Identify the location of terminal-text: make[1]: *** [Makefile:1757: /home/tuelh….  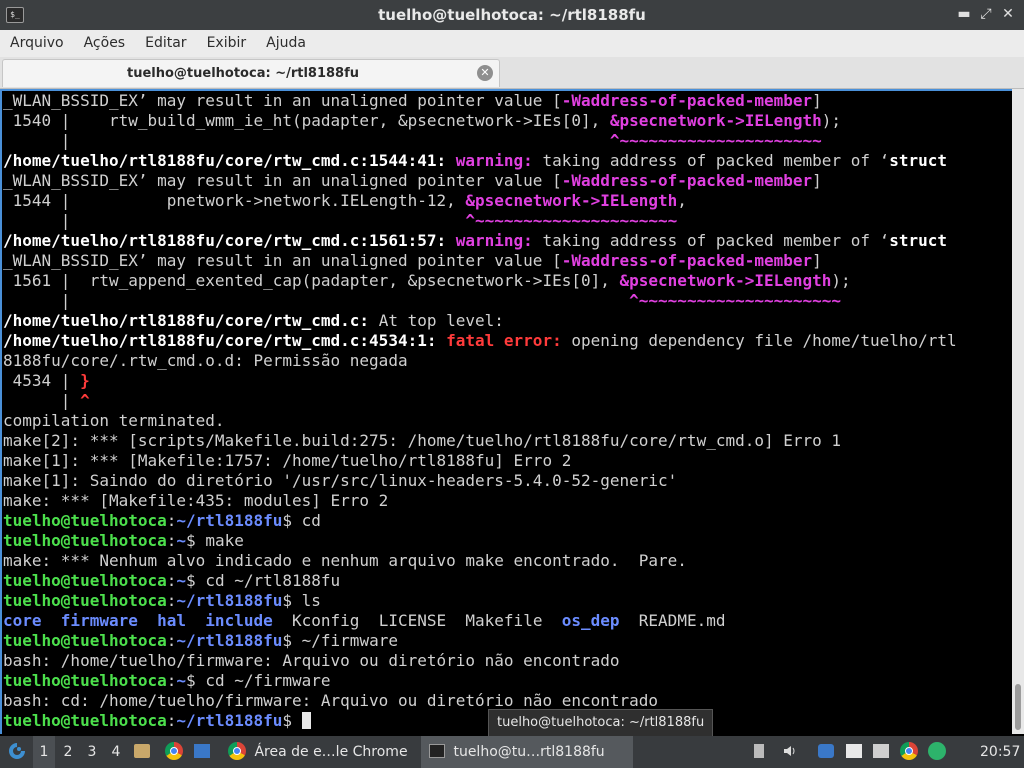
(287, 460).